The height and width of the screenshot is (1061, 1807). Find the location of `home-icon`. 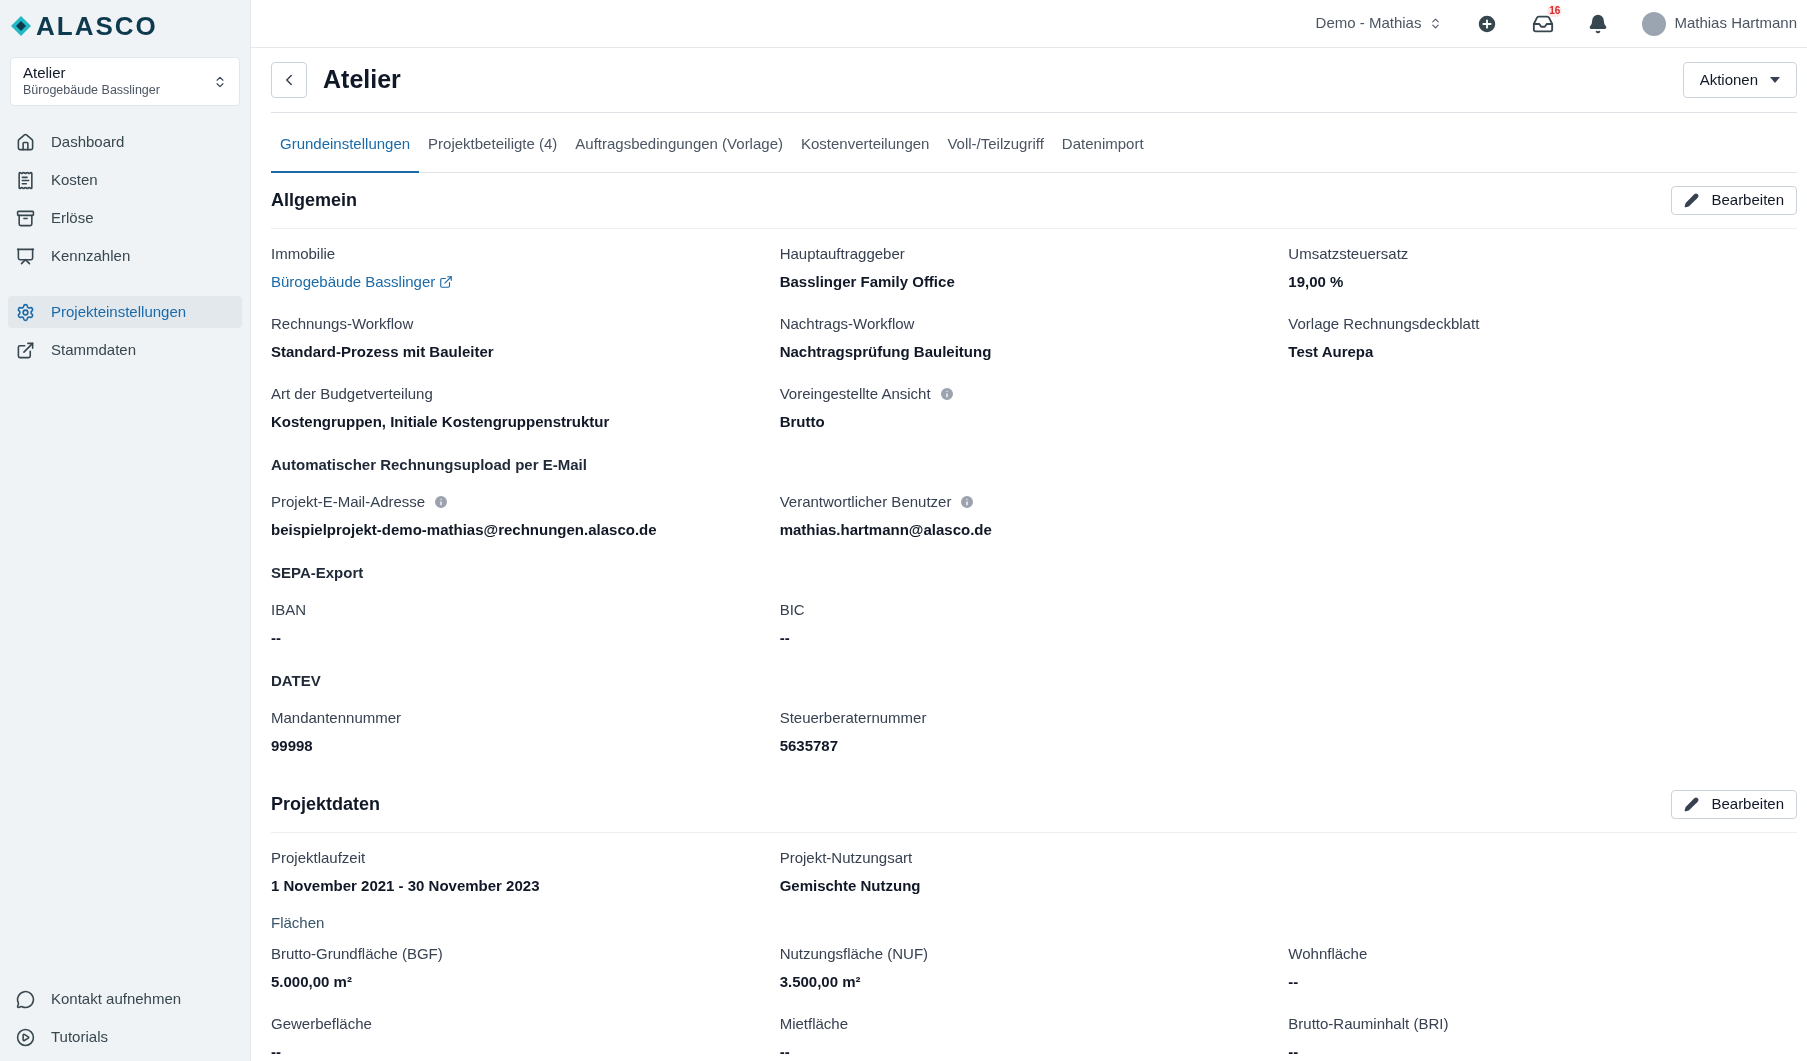

home-icon is located at coordinates (25, 142).